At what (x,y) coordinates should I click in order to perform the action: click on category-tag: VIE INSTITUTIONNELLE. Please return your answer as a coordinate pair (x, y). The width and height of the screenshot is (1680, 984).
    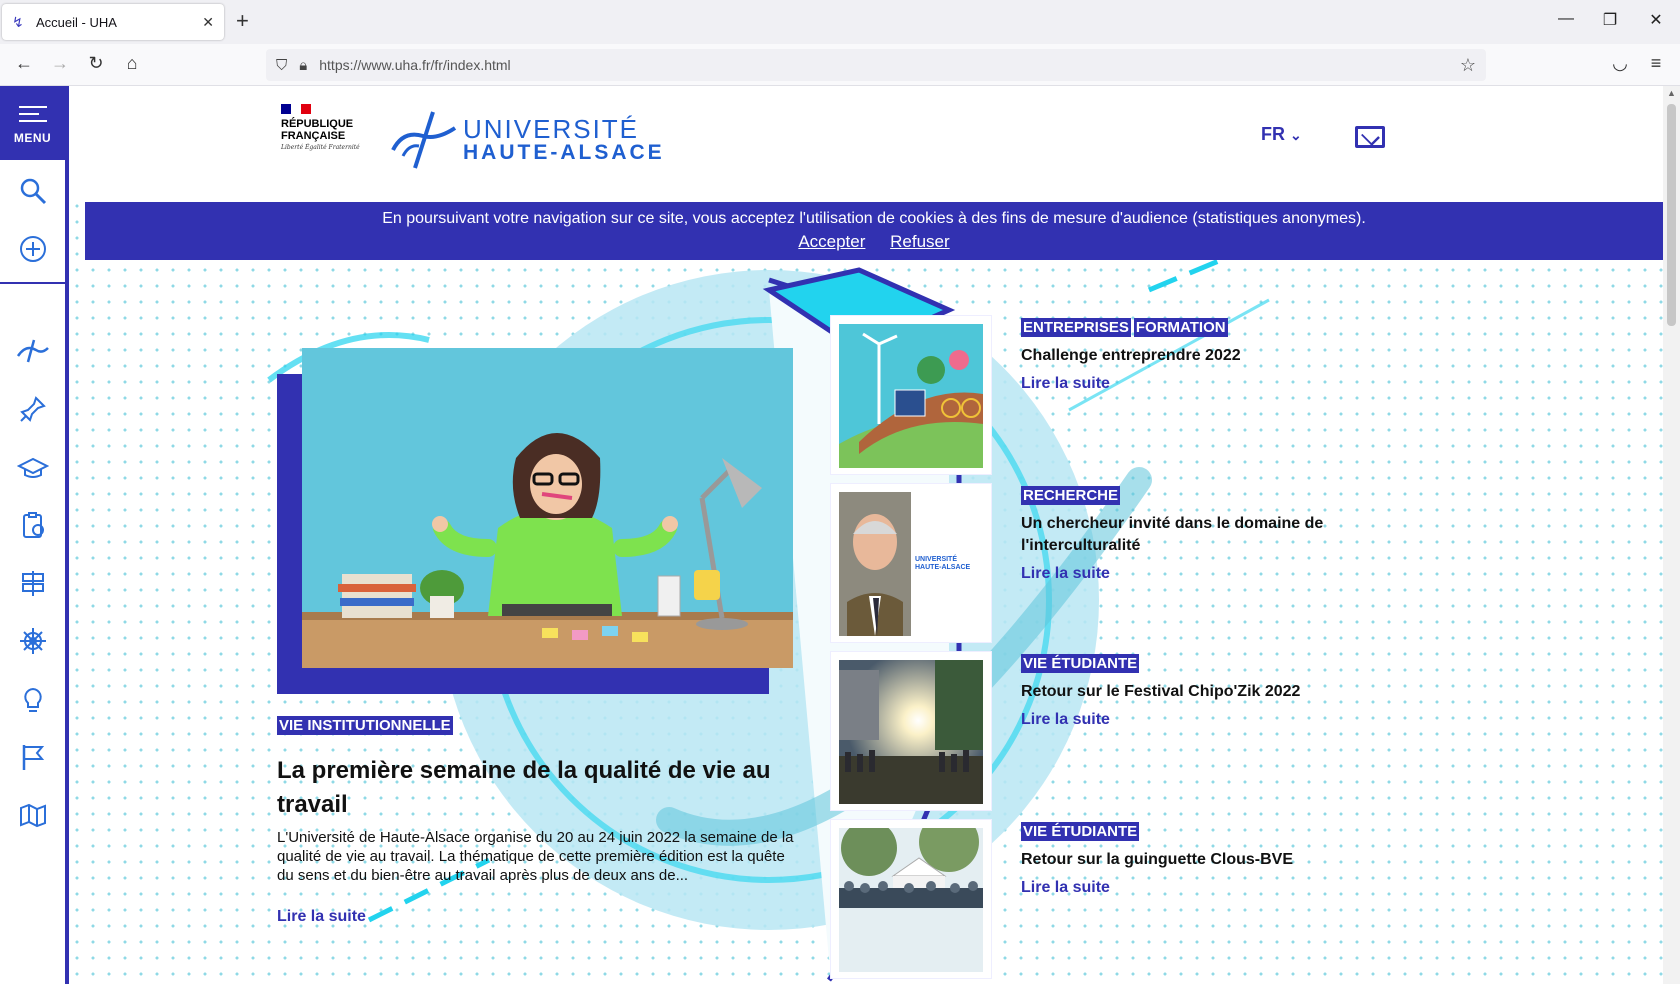
    Looking at the image, I should click on (365, 725).